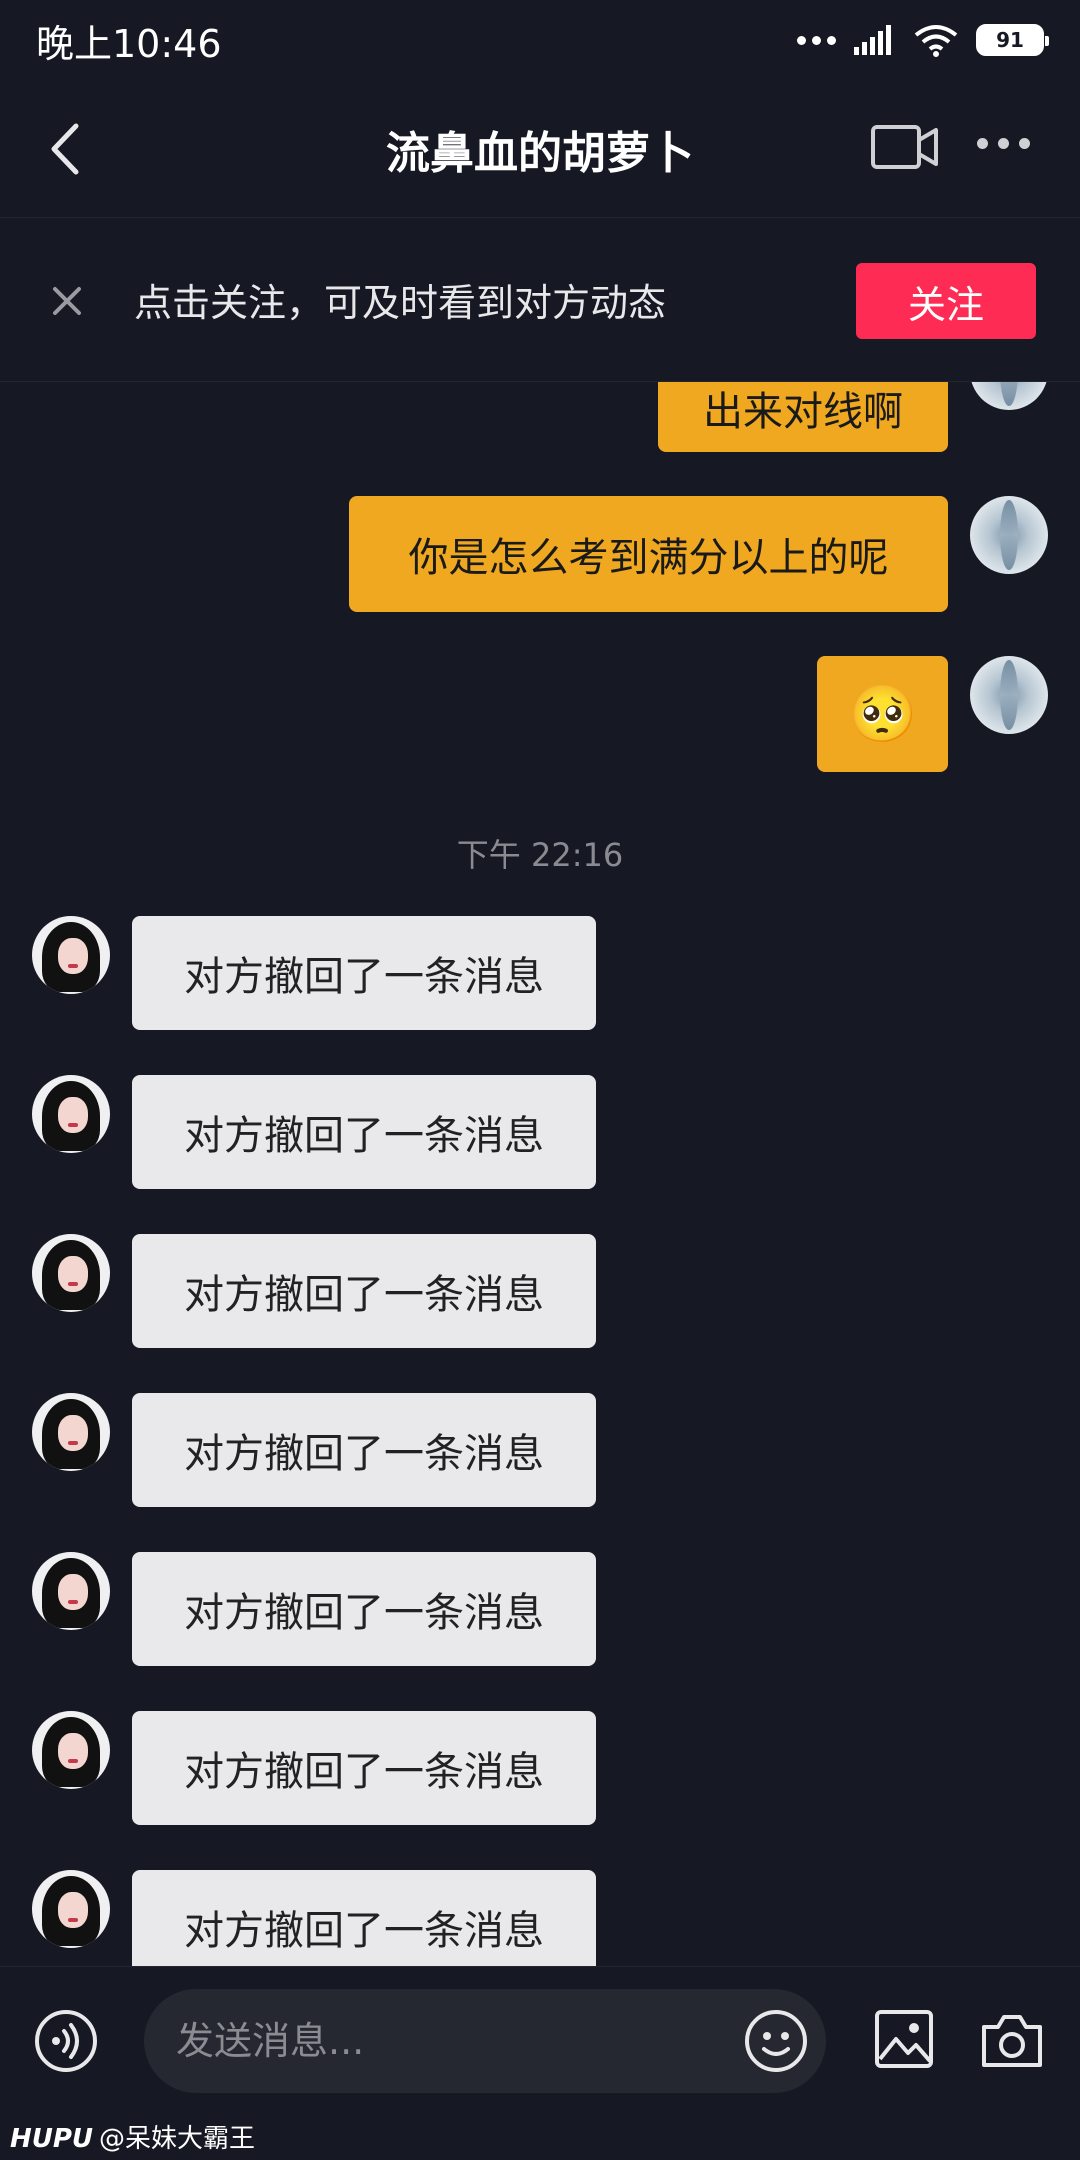 This screenshot has width=1080, height=2160. I want to click on emoji-icon, so click(776, 2041).